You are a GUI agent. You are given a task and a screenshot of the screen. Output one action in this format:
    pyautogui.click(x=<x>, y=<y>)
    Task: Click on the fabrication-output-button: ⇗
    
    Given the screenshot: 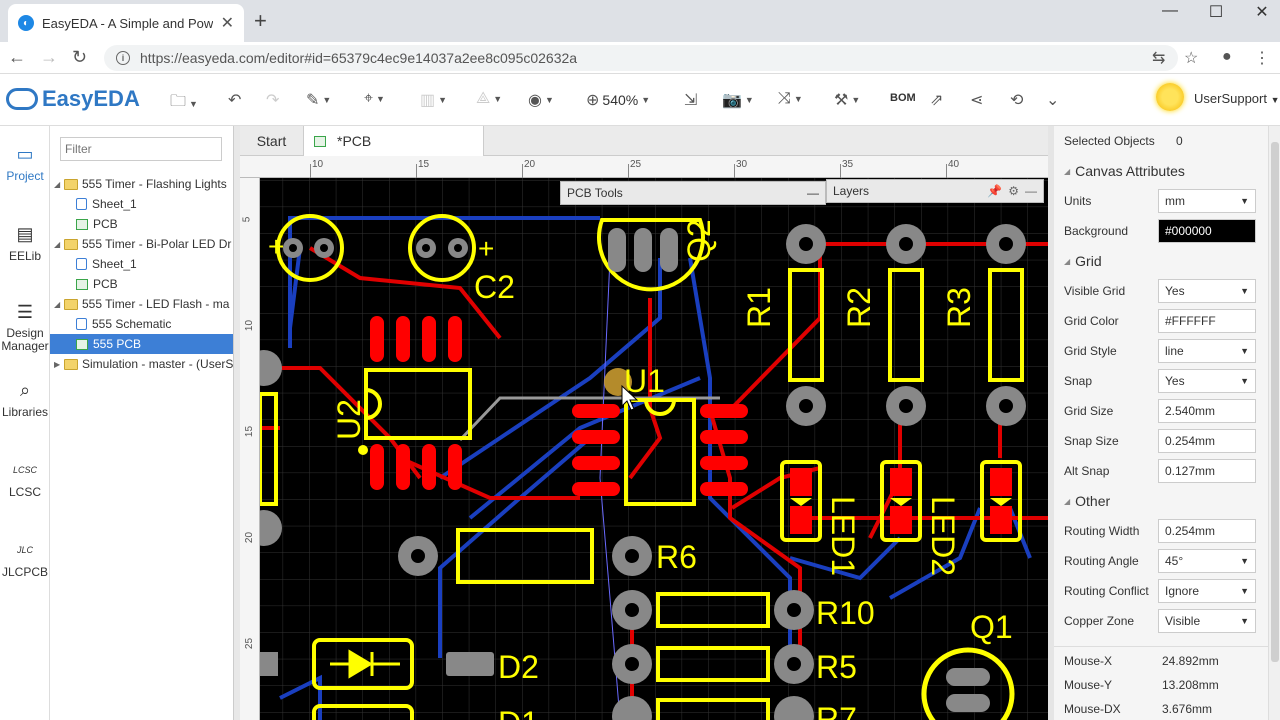 What is the action you would take?
    pyautogui.click(x=936, y=100)
    